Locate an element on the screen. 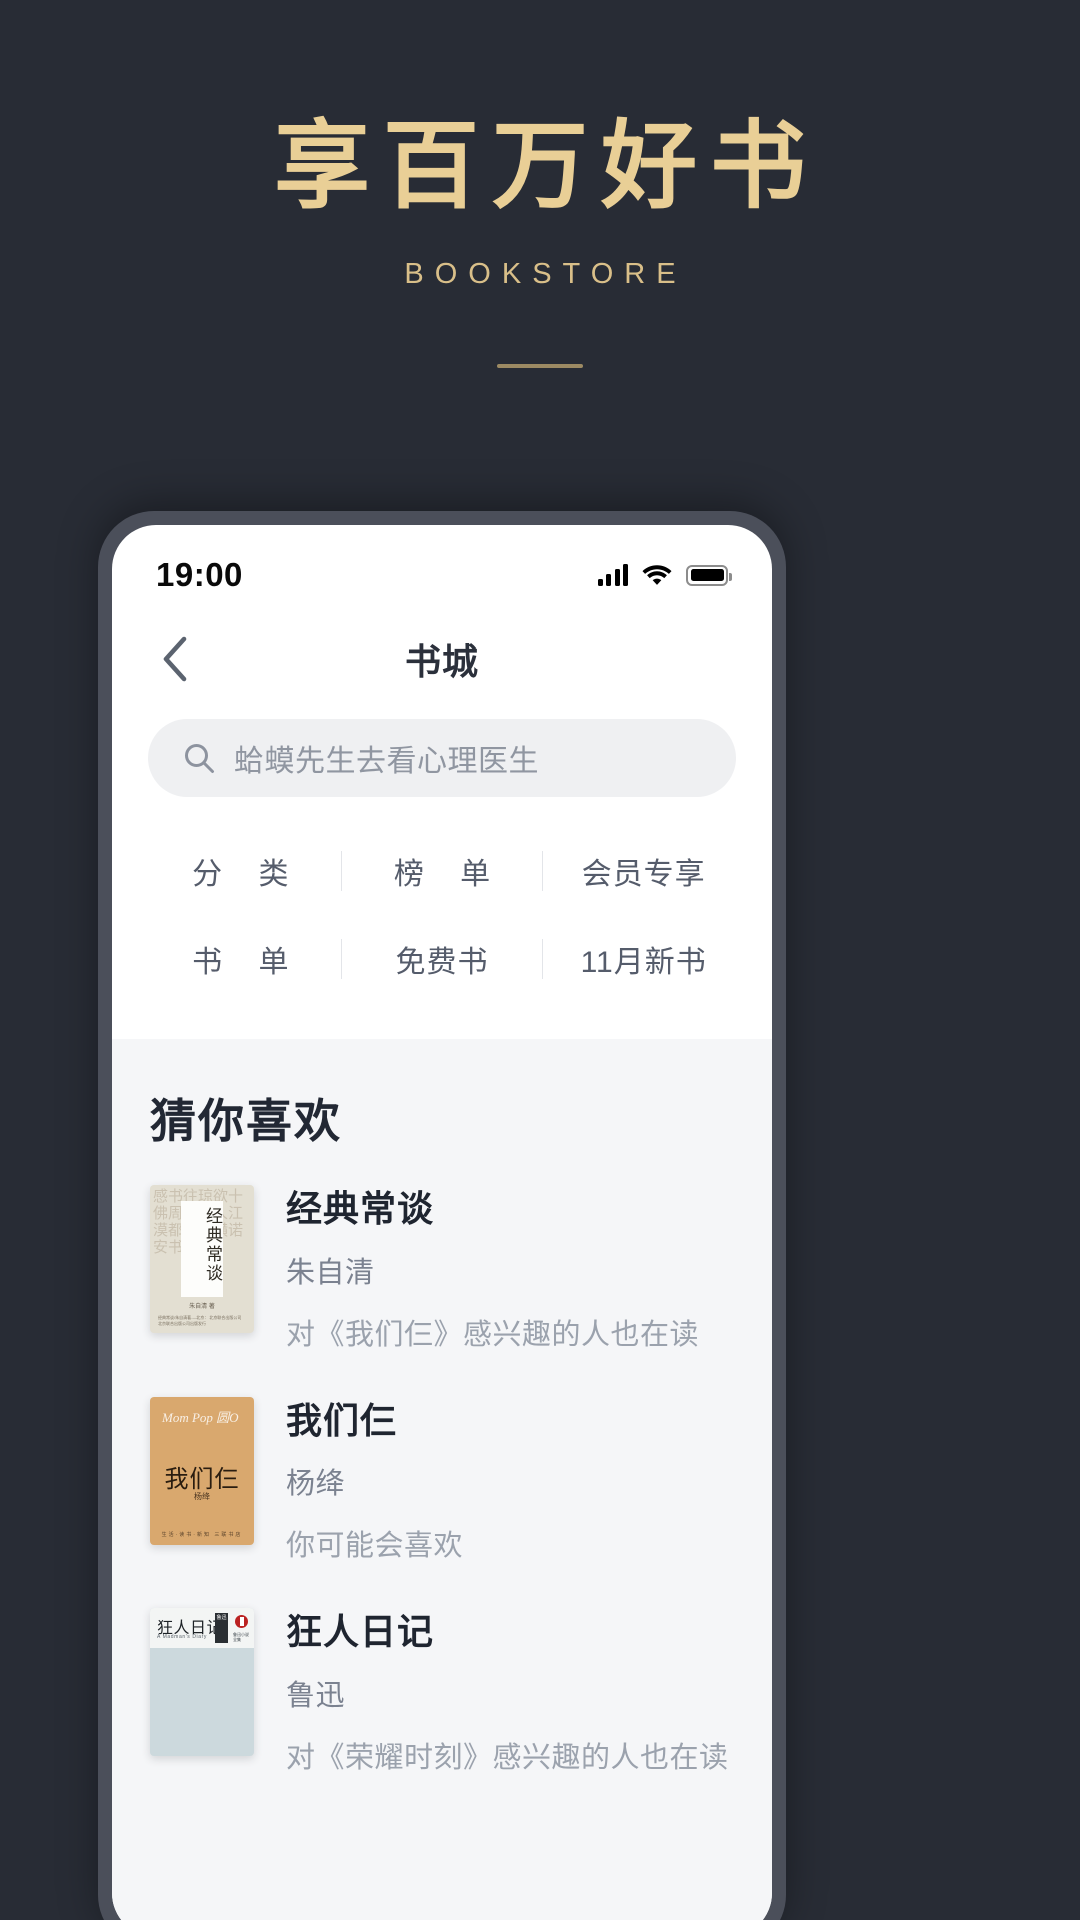  status-icons is located at coordinates (664, 575).